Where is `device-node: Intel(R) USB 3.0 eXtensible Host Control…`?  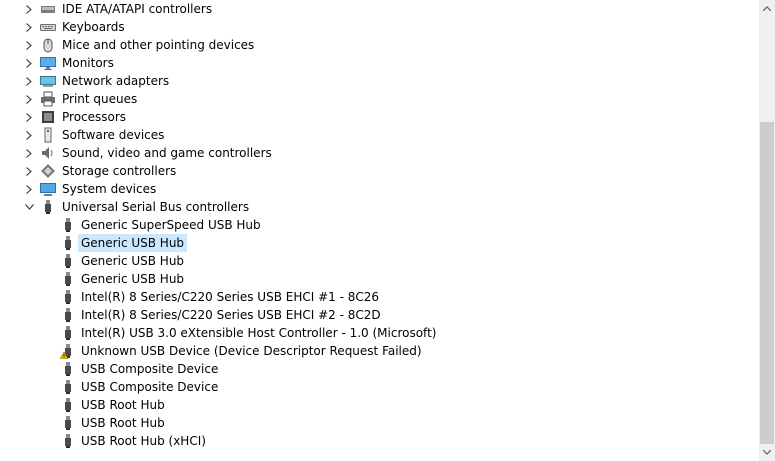 device-node: Intel(R) USB 3.0 eXtensible Host Control… is located at coordinates (379, 333).